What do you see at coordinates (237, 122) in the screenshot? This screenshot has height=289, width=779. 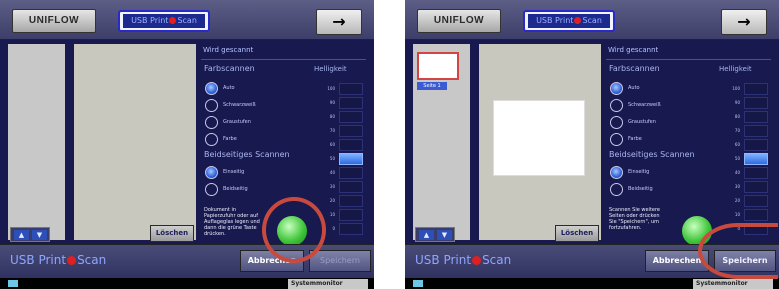 I see `radio-color-label: Graustufen` at bounding box center [237, 122].